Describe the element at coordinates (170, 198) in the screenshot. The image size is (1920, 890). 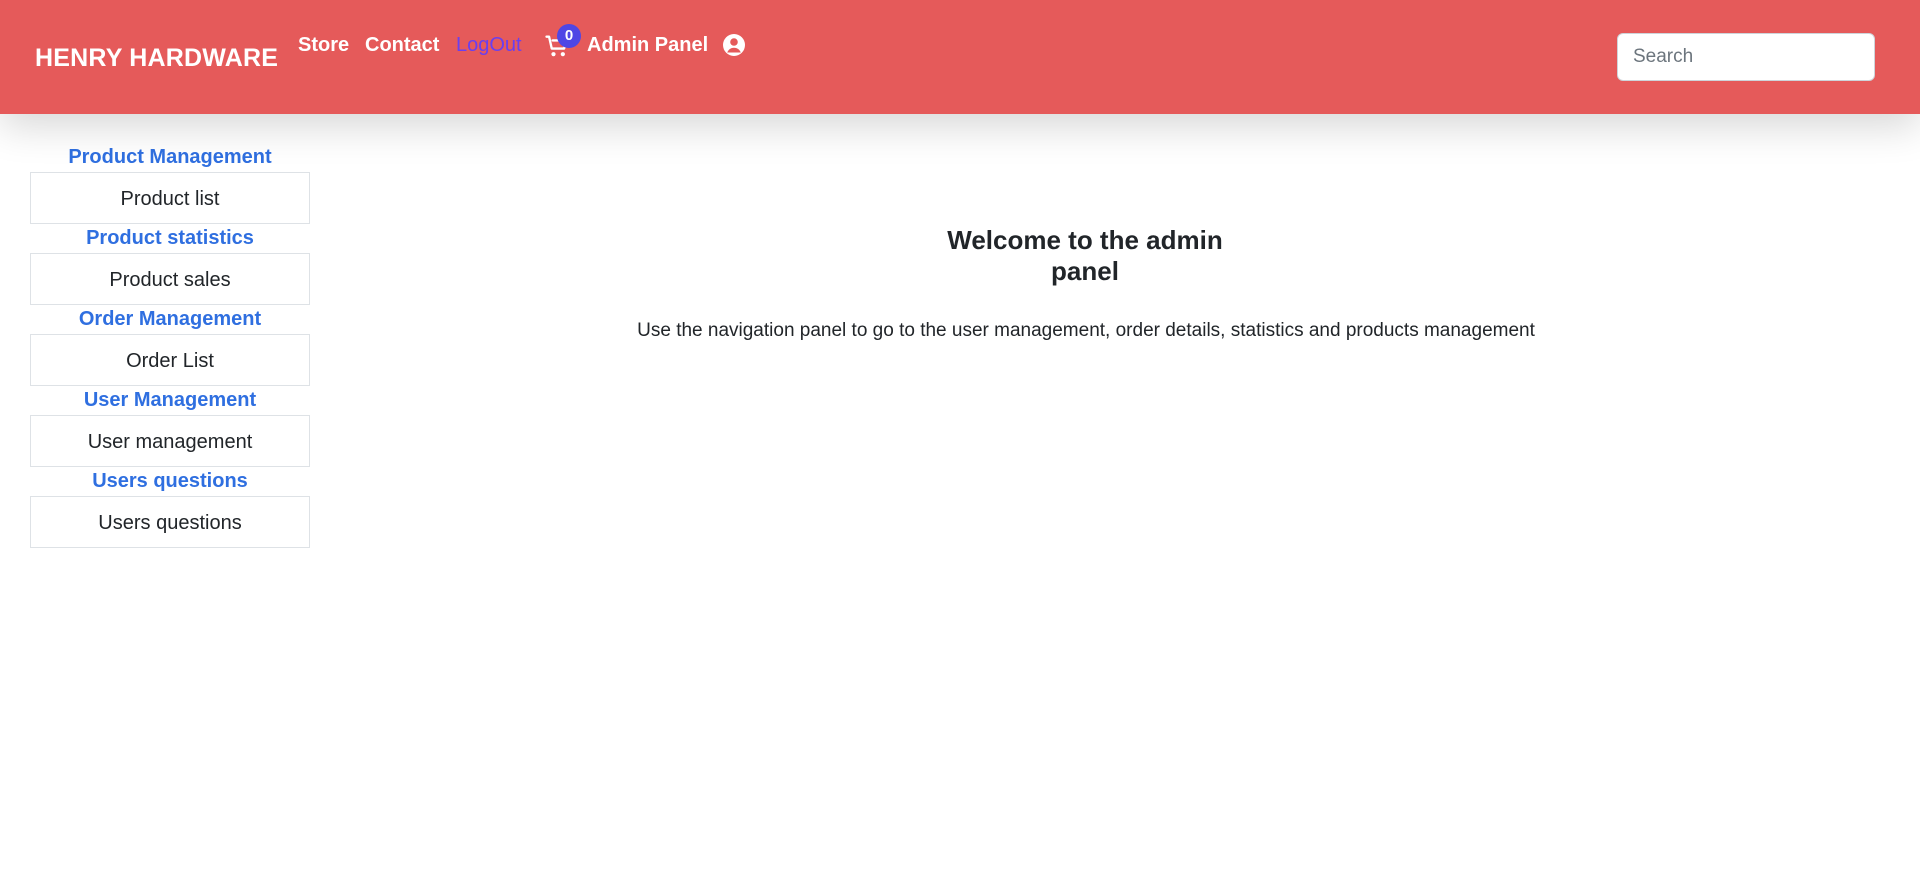
I see `product-list-button: Product list` at that location.